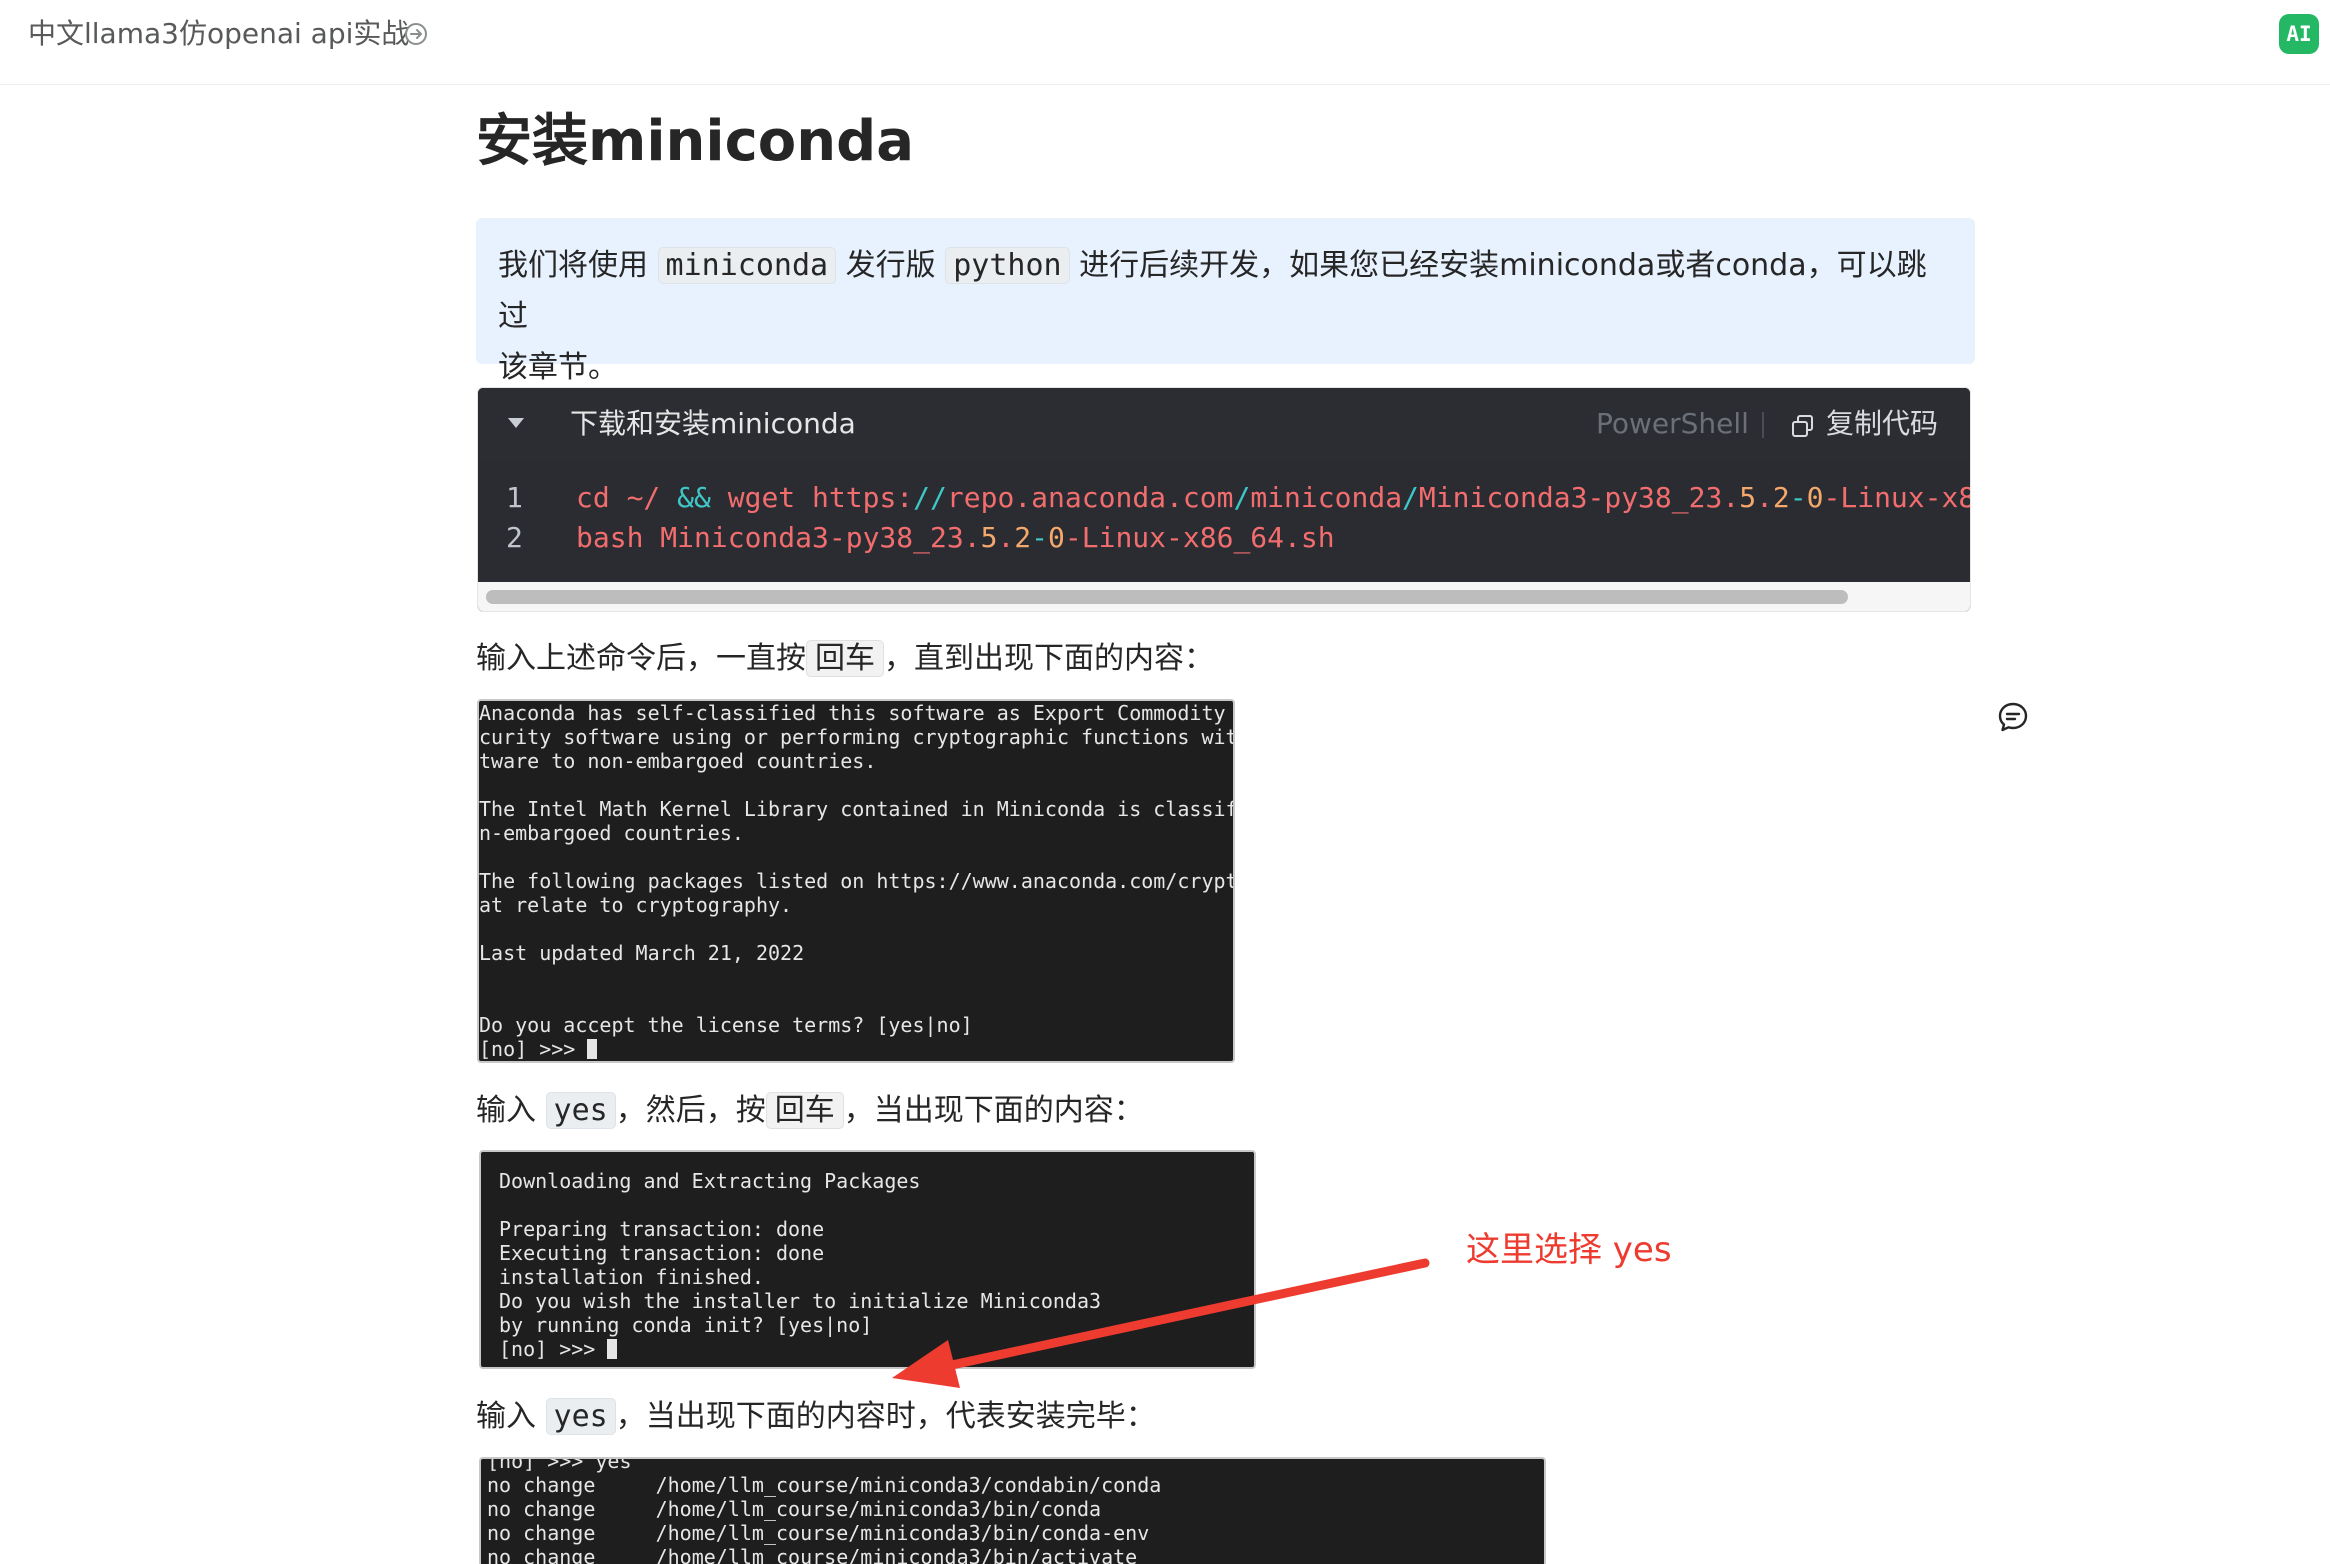 Image resolution: width=2330 pixels, height=1564 pixels. Describe the element at coordinates (747, 265) in the screenshot. I see `inline-code: miniconda` at that location.